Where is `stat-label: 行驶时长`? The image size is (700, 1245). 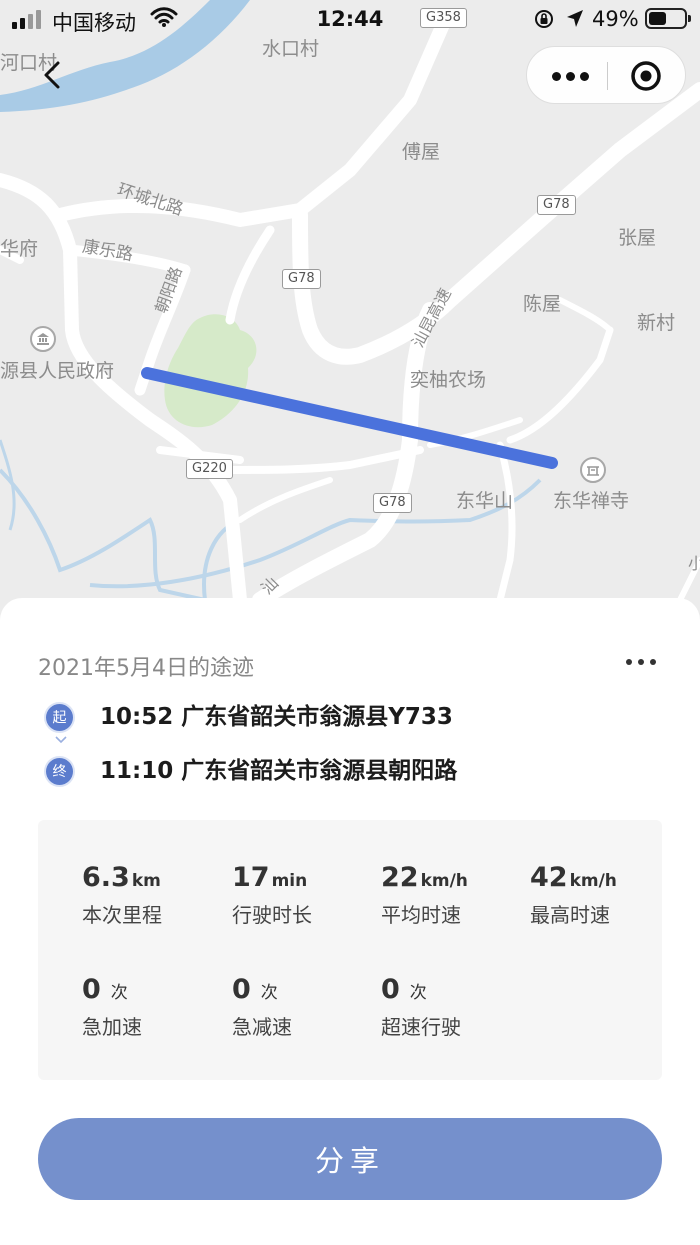 stat-label: 行驶时长 is located at coordinates (272, 915).